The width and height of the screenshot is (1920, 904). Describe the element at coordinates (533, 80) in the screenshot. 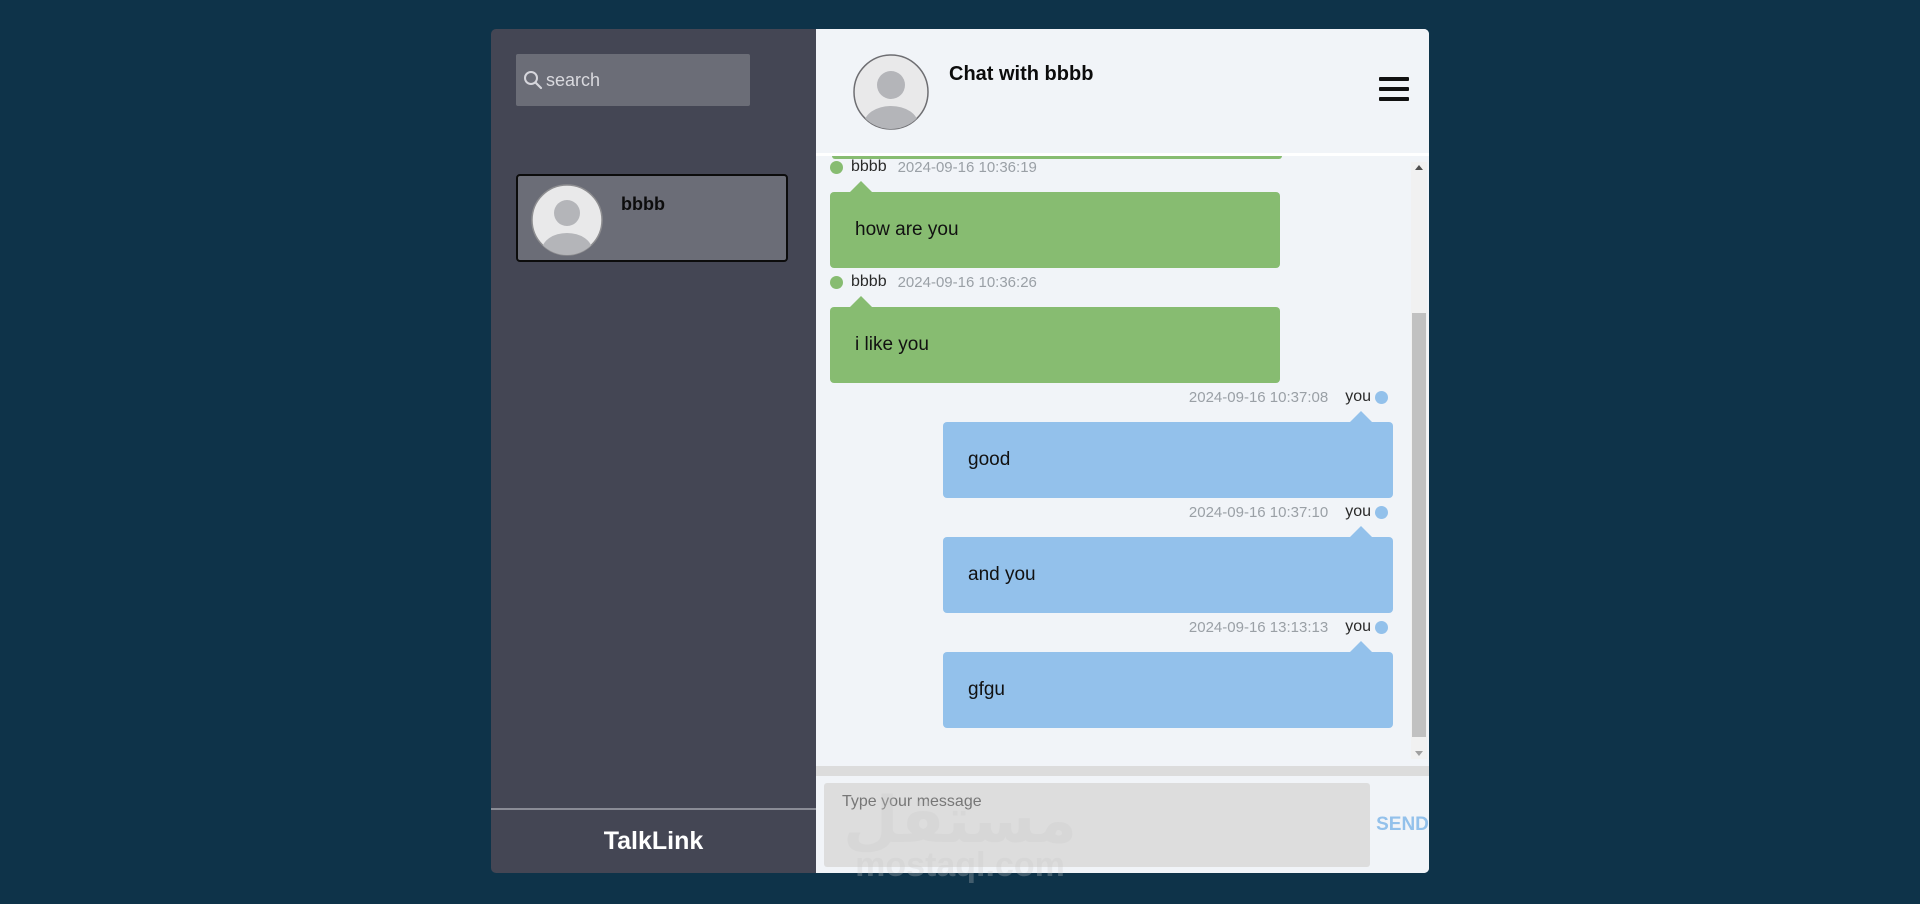

I see `search-icon` at that location.